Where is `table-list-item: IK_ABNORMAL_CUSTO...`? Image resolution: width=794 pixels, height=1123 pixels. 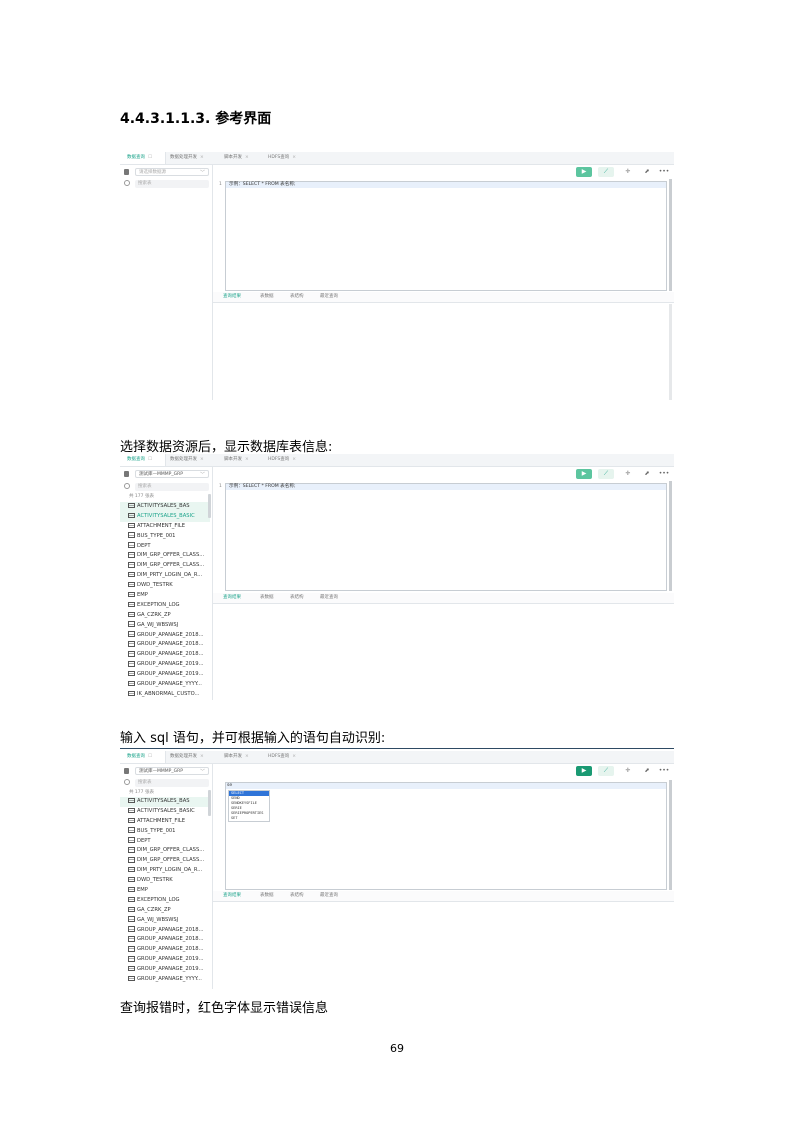 table-list-item: IK_ABNORMAL_CUSTO... is located at coordinates (165, 695).